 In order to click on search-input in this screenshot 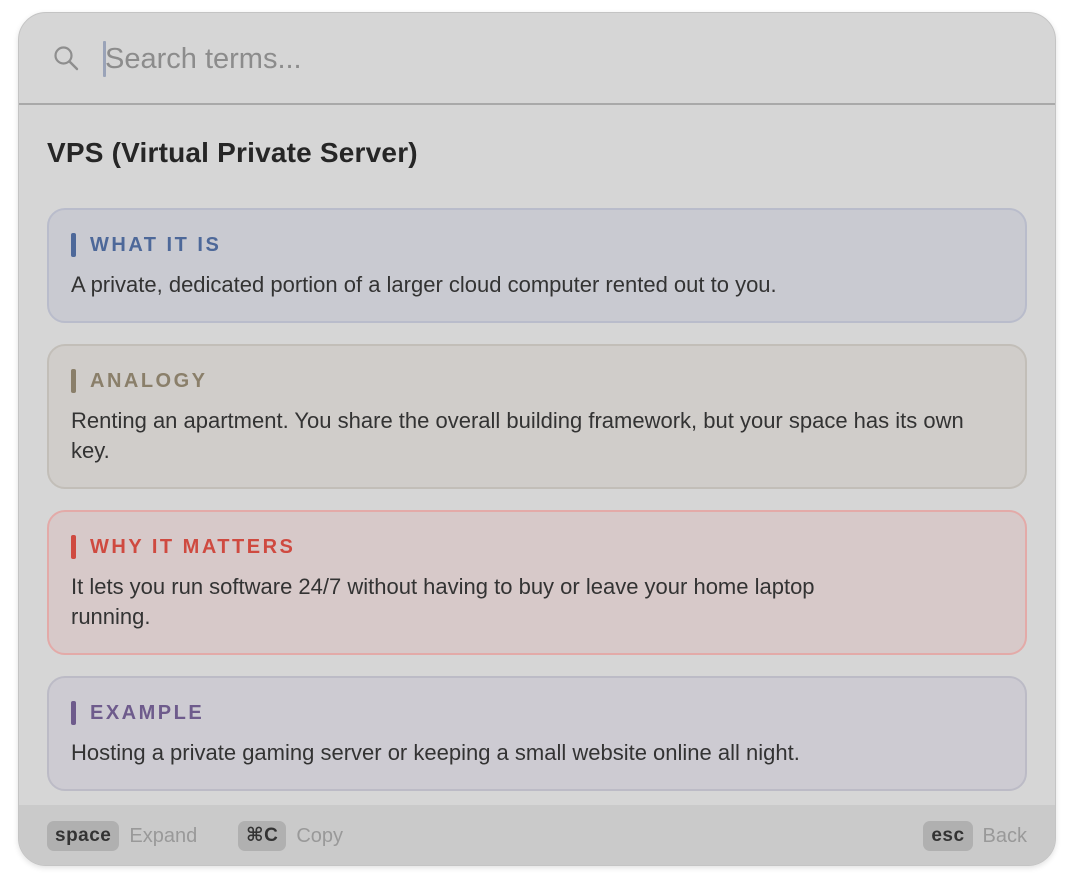, I will do `click(555, 59)`.